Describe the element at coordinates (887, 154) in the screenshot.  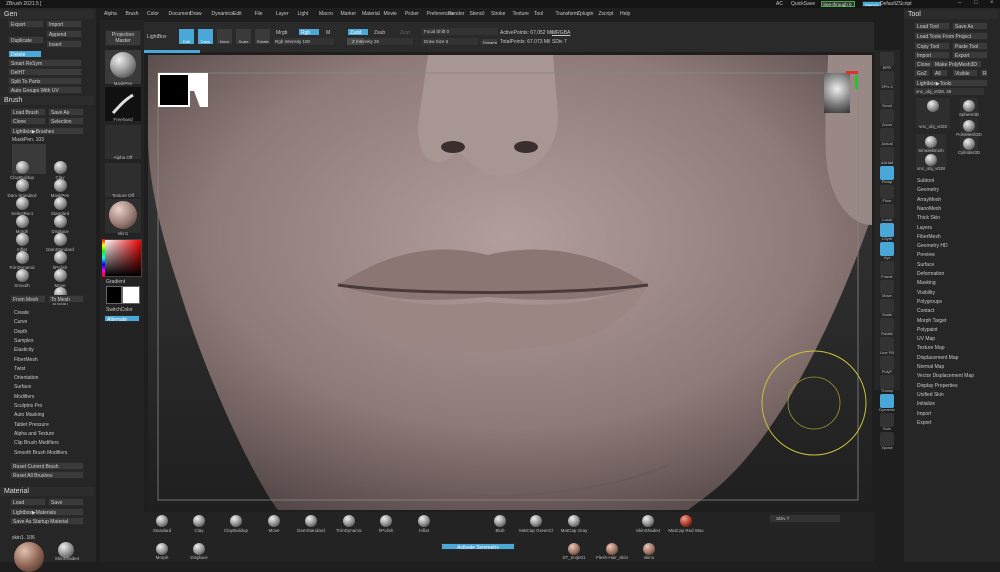
I see `strip-aahalf-icon` at that location.